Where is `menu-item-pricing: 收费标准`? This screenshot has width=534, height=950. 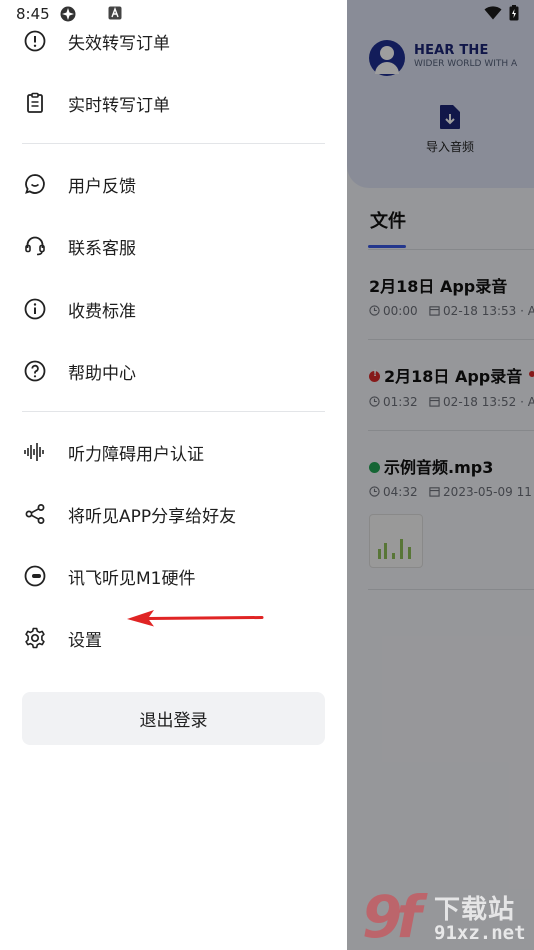
menu-item-pricing: 收费标准 is located at coordinates (173, 309).